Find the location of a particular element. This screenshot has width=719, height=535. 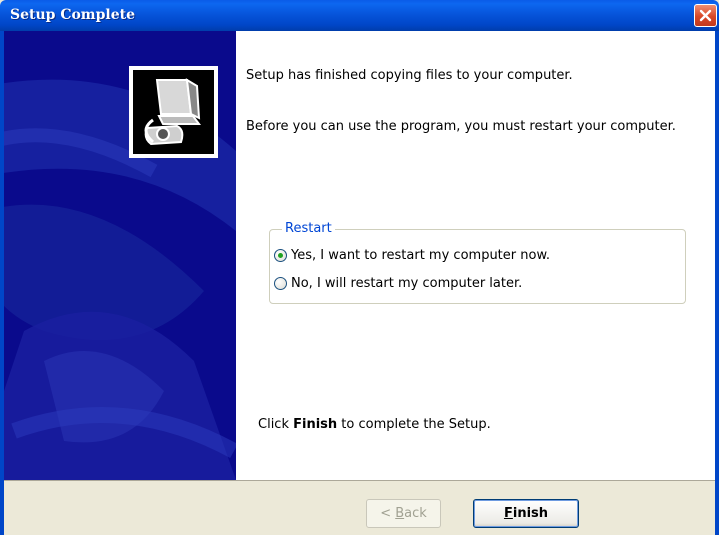

restart-later-radio: No, I will restart my computer later. is located at coordinates (398, 283).